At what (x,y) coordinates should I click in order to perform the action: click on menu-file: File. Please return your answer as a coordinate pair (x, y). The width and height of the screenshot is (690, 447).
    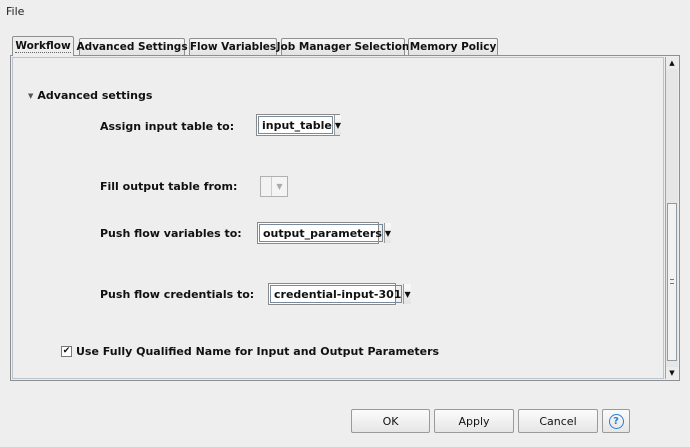
    Looking at the image, I should click on (15, 11).